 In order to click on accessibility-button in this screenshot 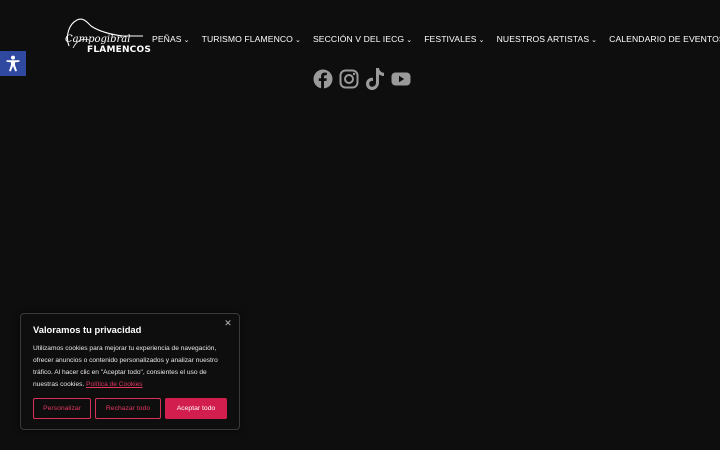, I will do `click(13, 63)`.